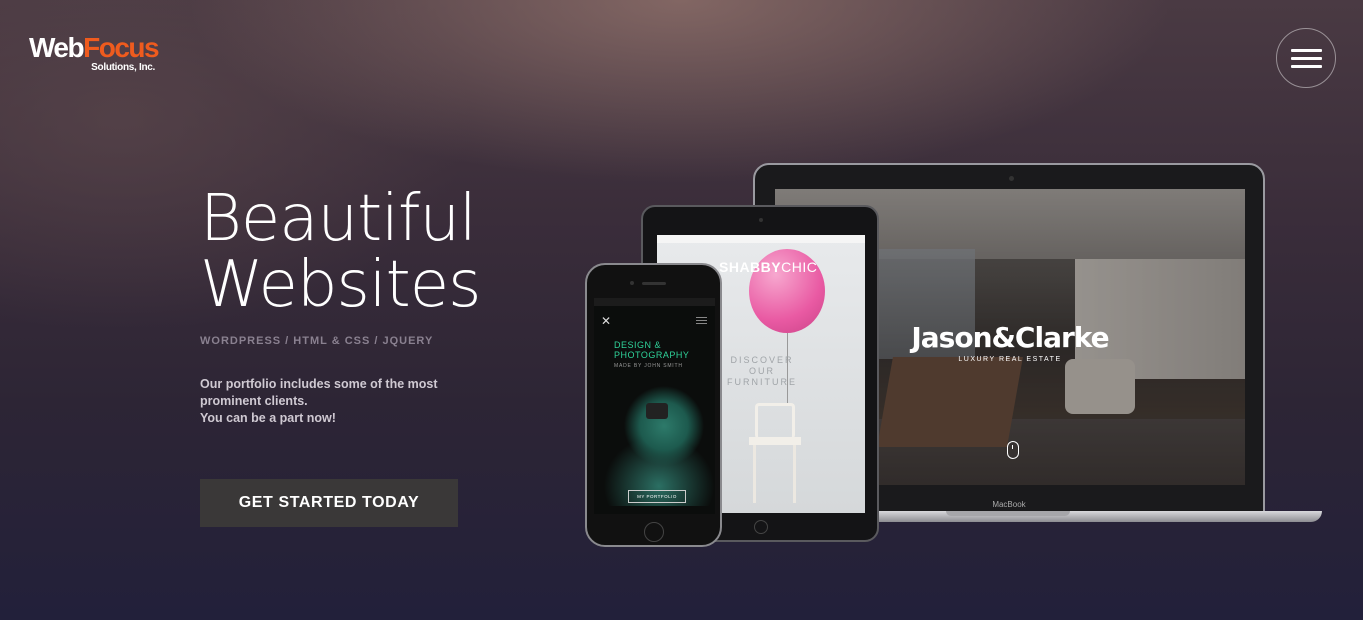 This screenshot has height=620, width=1363. What do you see at coordinates (657, 411) in the screenshot?
I see `camera-icon` at bounding box center [657, 411].